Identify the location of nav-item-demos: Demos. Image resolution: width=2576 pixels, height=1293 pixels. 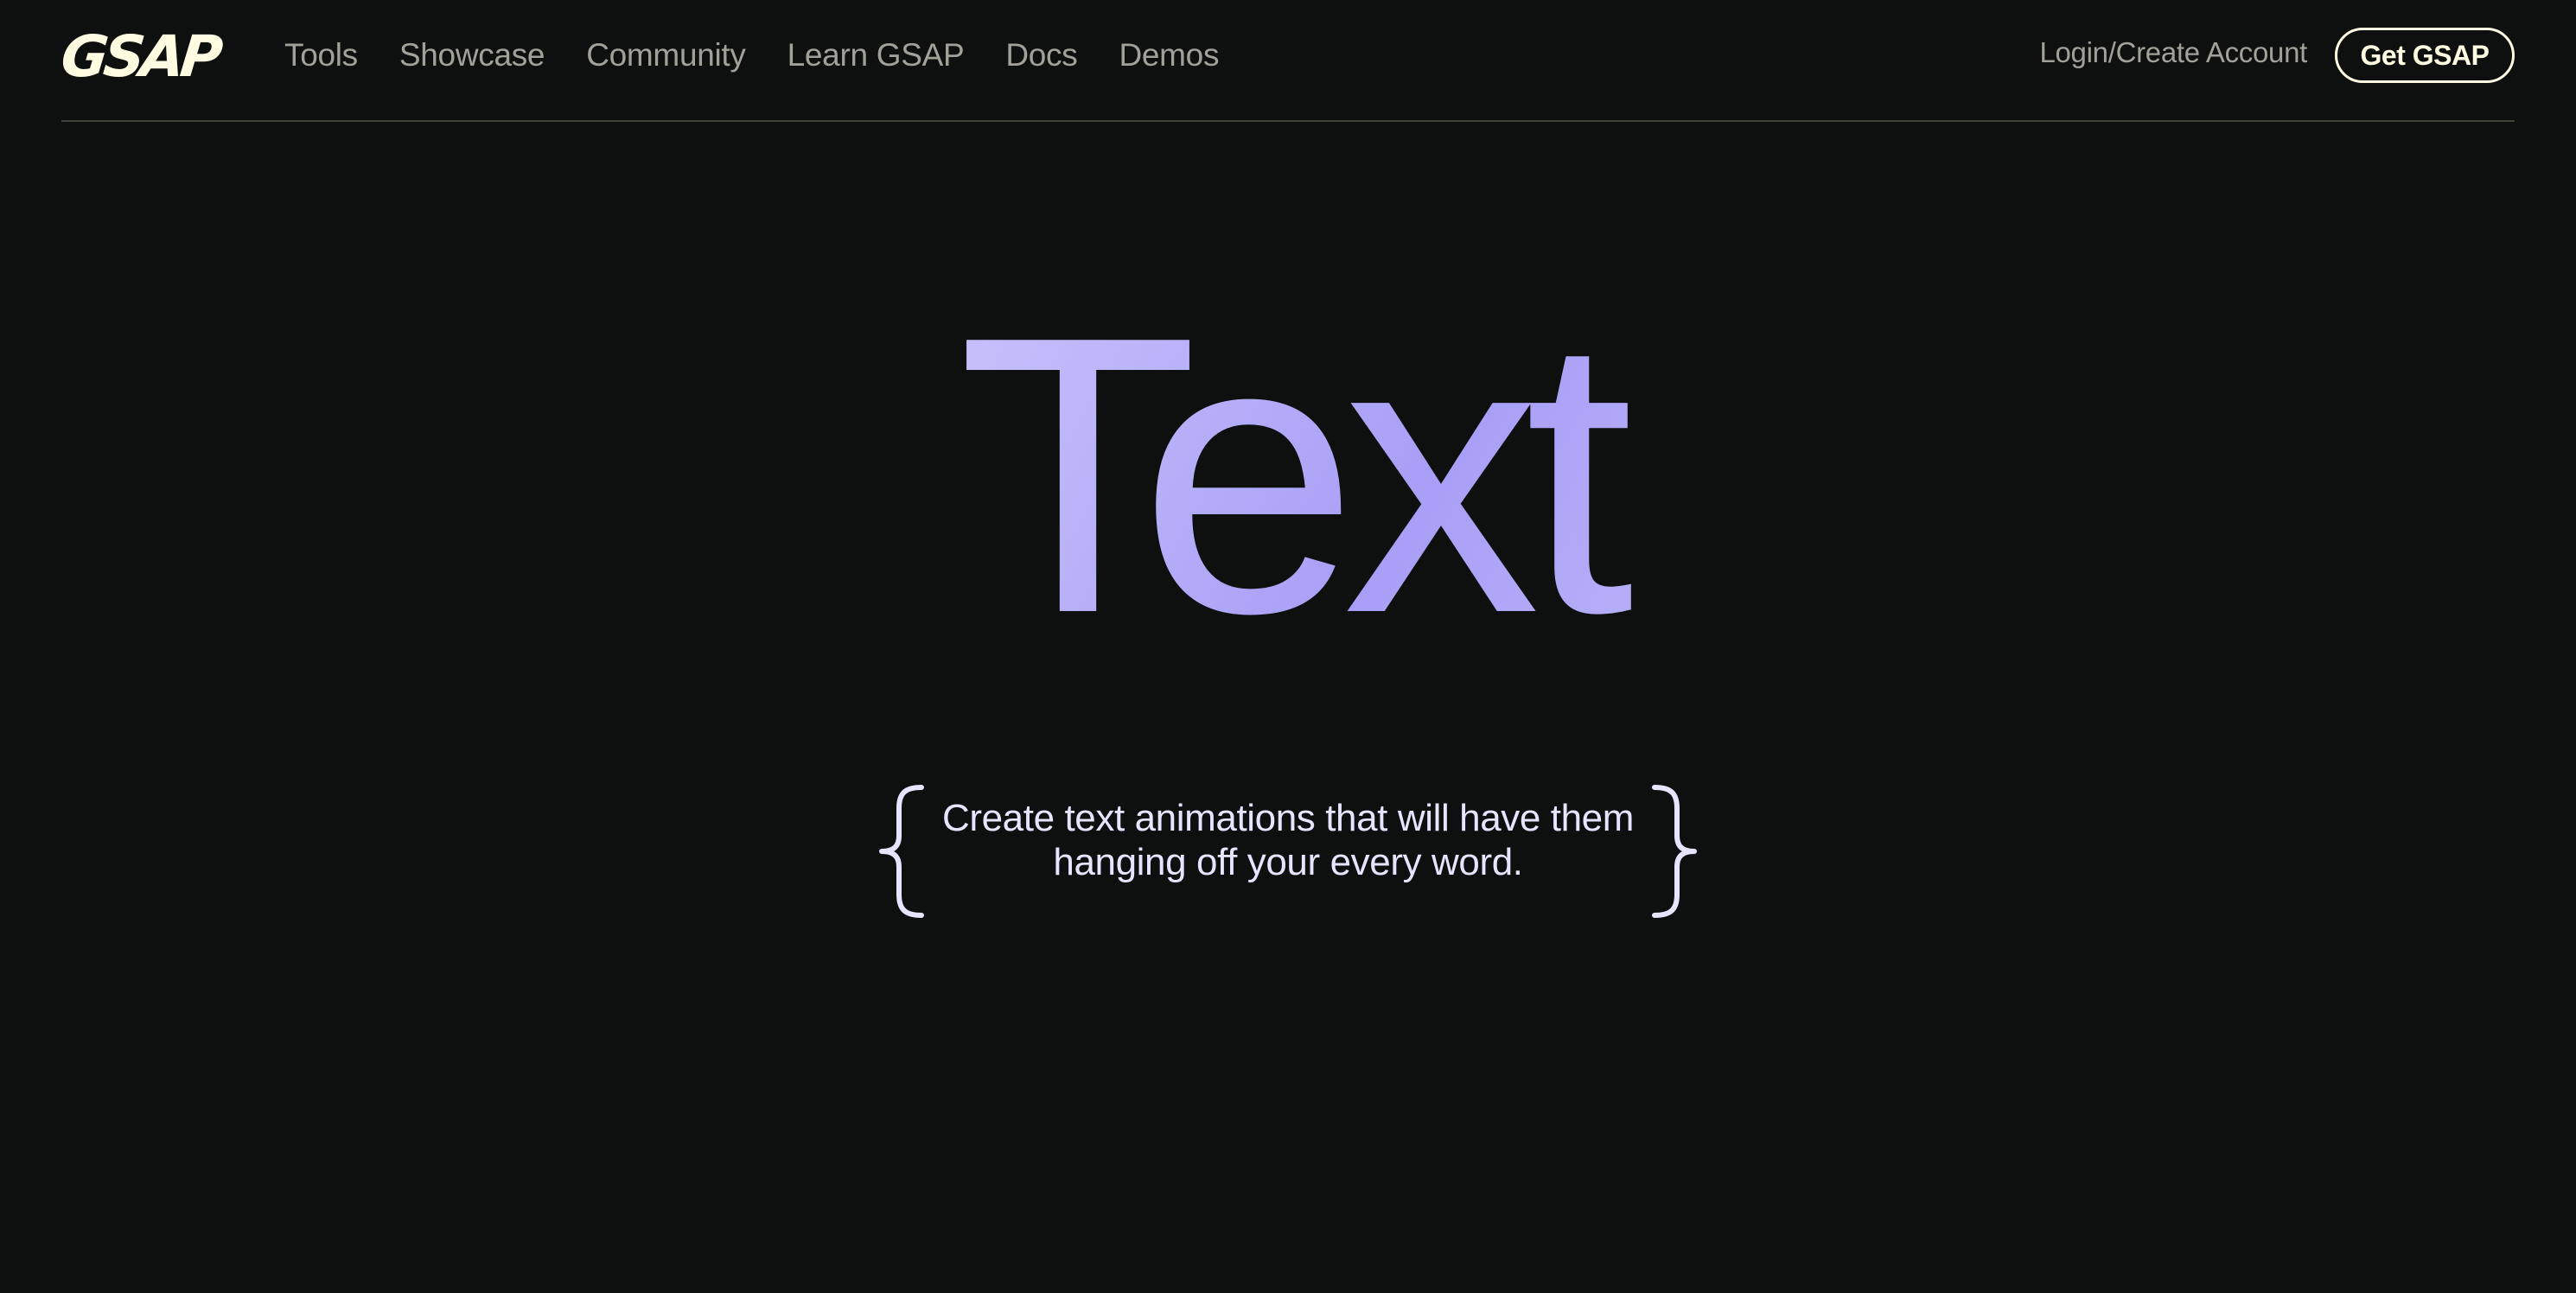
(1169, 55).